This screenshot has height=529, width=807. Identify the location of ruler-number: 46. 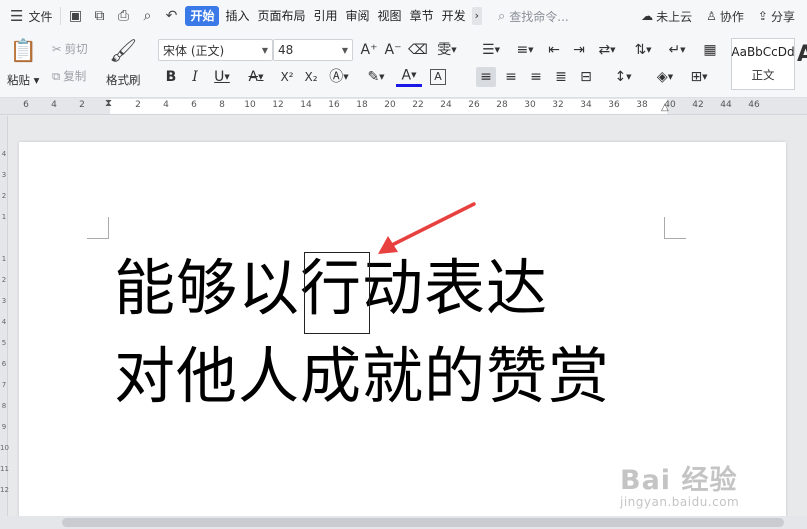
(754, 105).